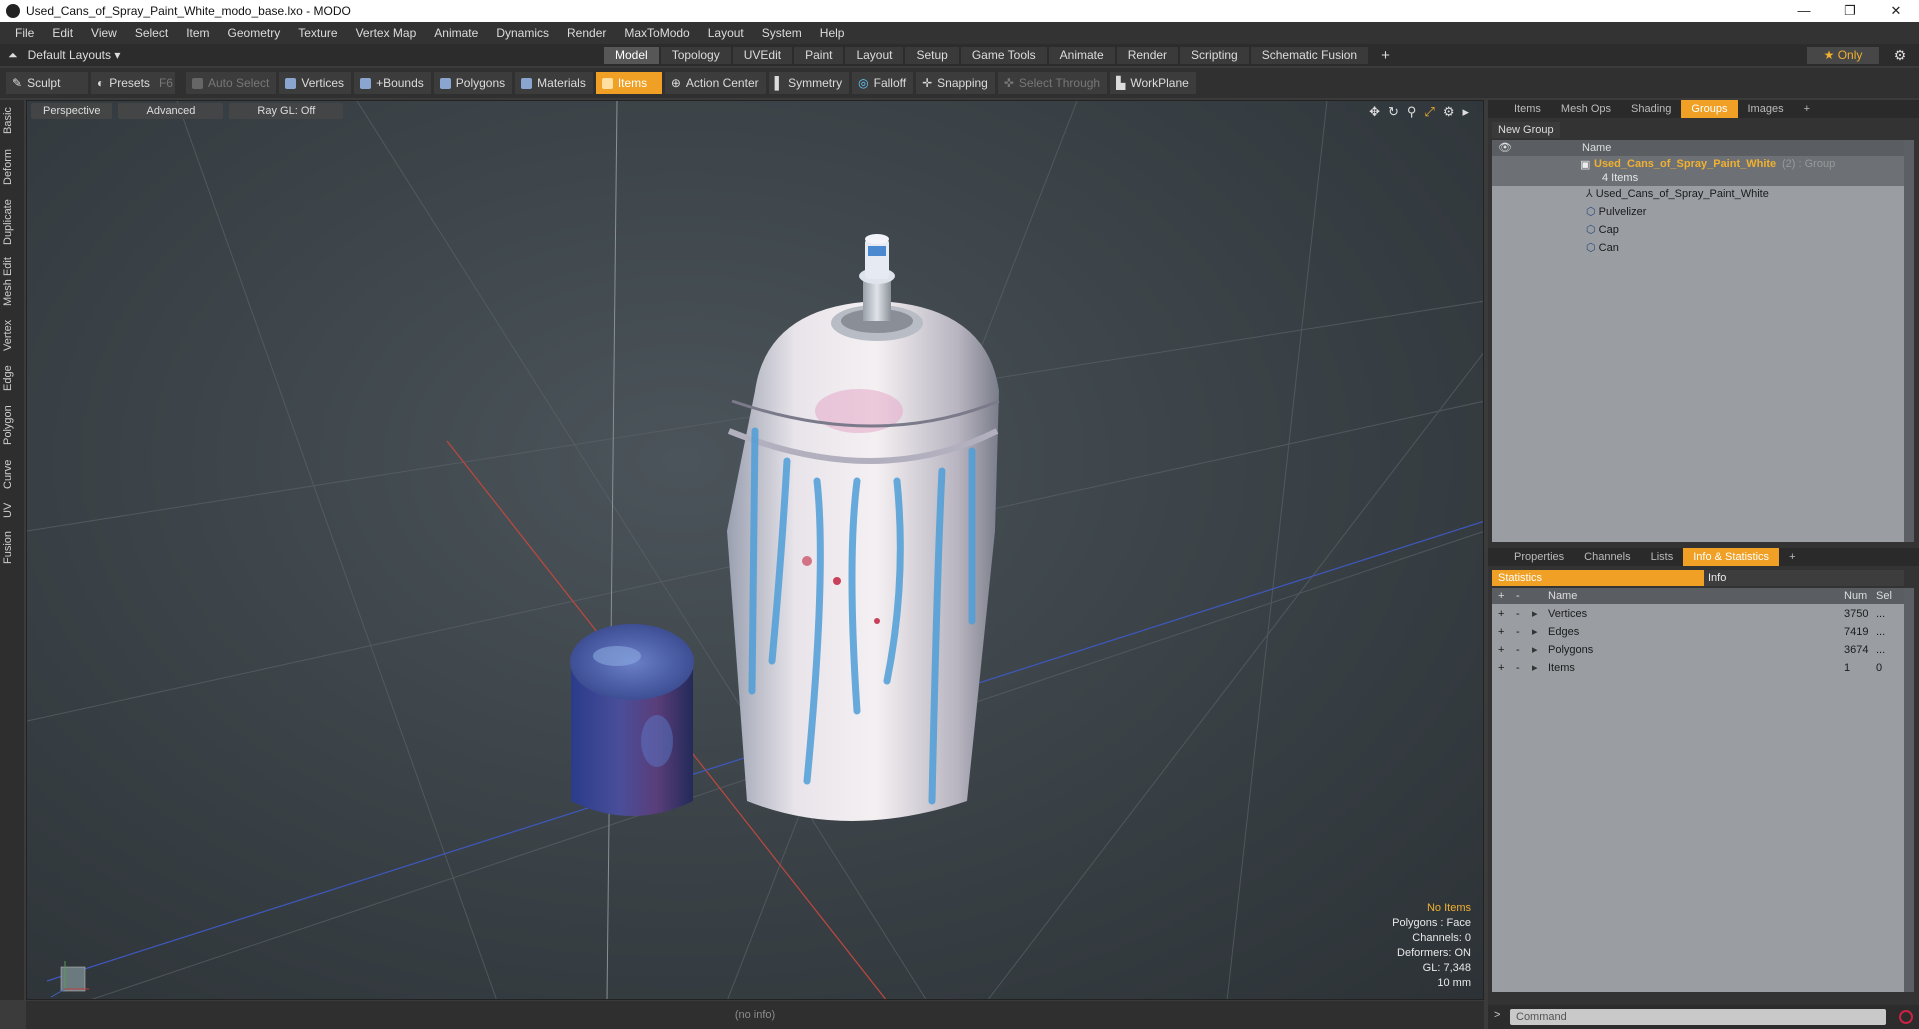 The image size is (1919, 1029). I want to click on polygons-button: Polygons, so click(473, 83).